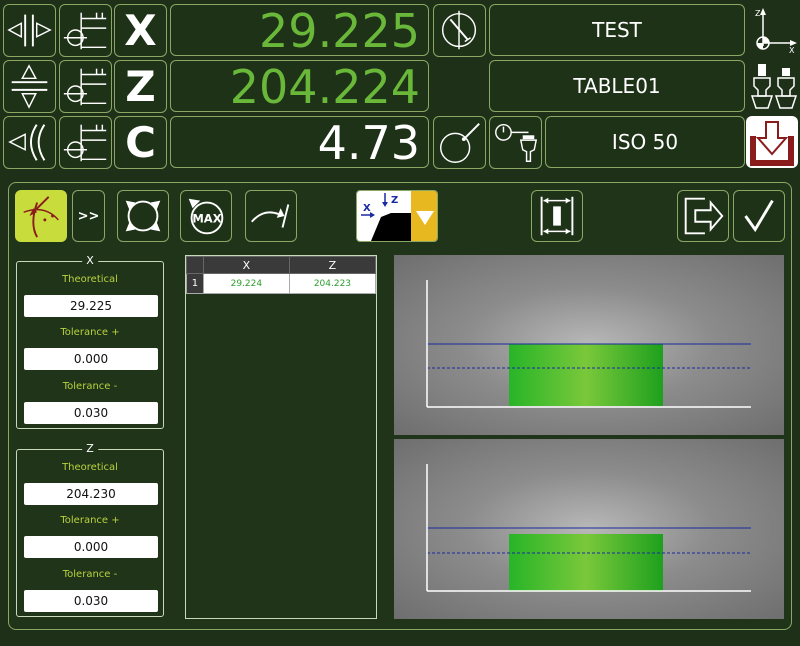 This screenshot has width=800, height=646. Describe the element at coordinates (758, 13) in the screenshot. I see `svg-text: Z` at that location.